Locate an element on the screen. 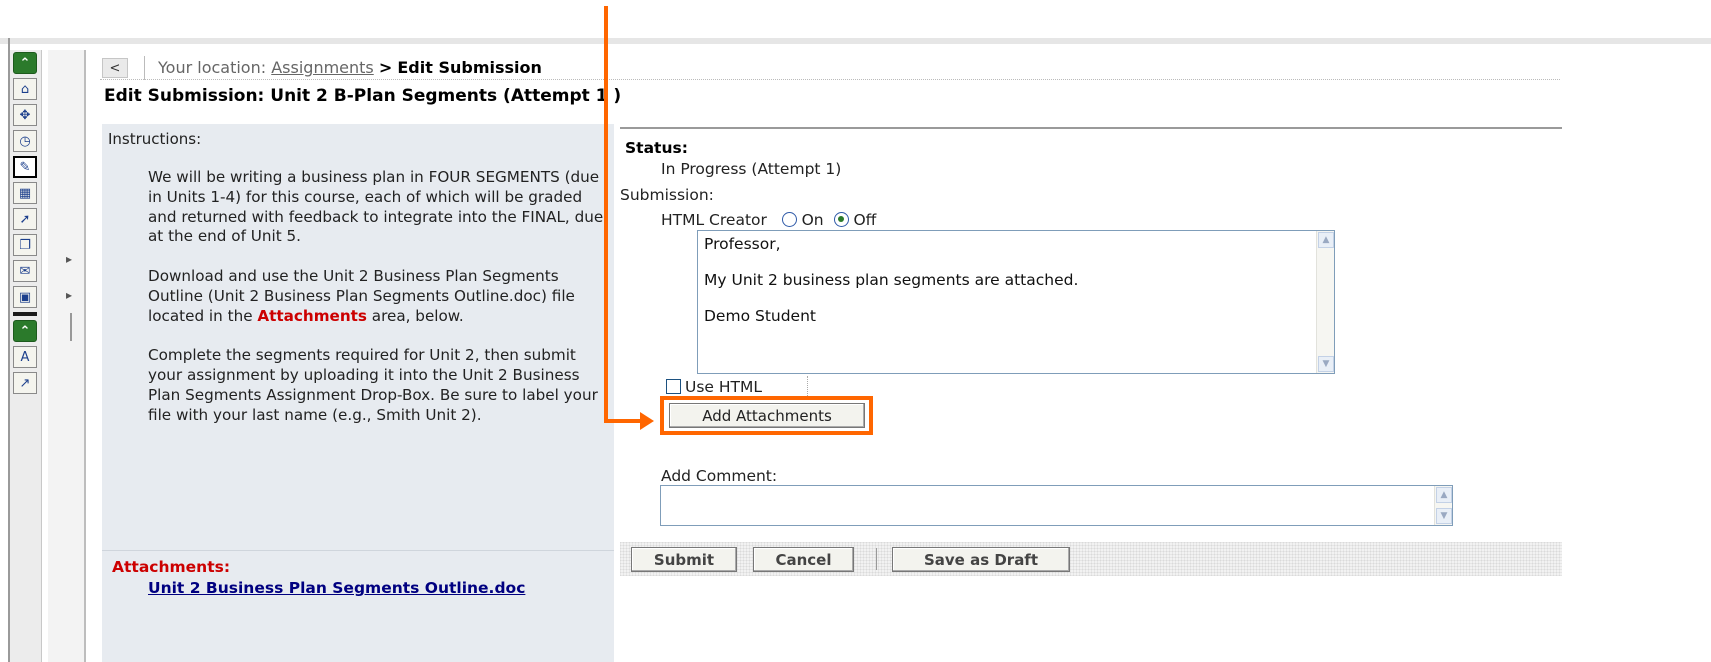 The width and height of the screenshot is (1711, 662). comment-scrollbar: ▲ ▼ is located at coordinates (1443, 505).